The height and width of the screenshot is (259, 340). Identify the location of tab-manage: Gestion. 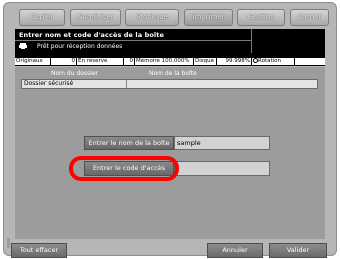
(261, 17).